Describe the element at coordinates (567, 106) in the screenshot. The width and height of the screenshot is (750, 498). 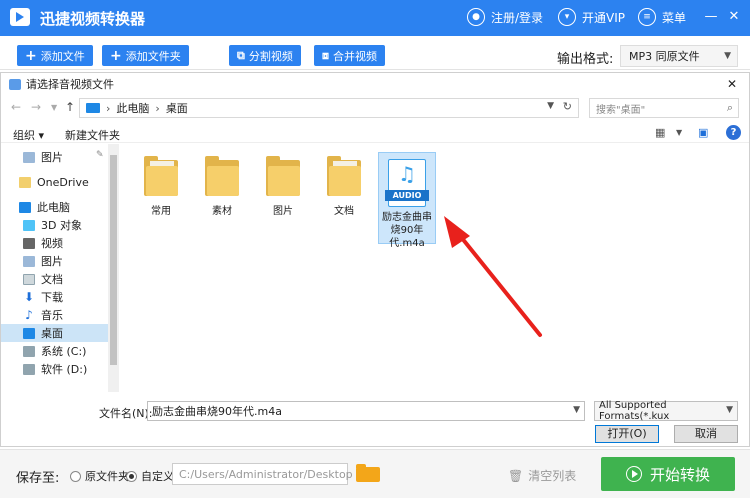
I see `refresh-icon: ↻` at that location.